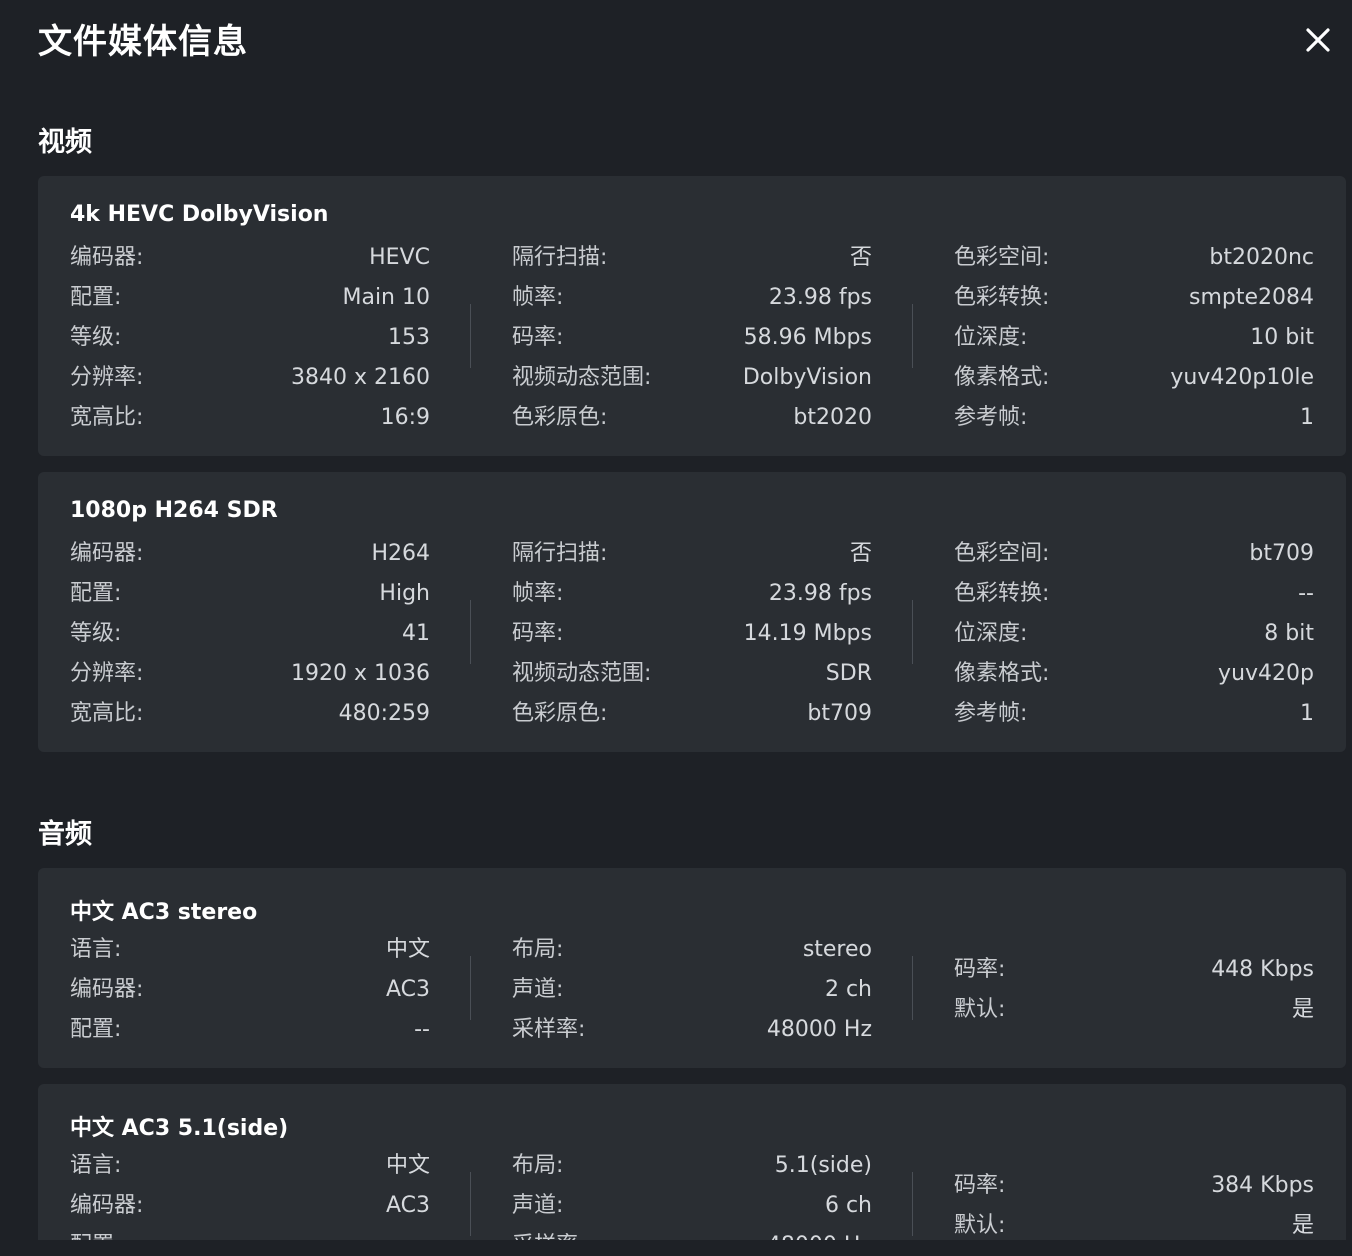 Image resolution: width=1352 pixels, height=1256 pixels. What do you see at coordinates (1261, 257) in the screenshot?
I see `info-value: bt2020nc` at bounding box center [1261, 257].